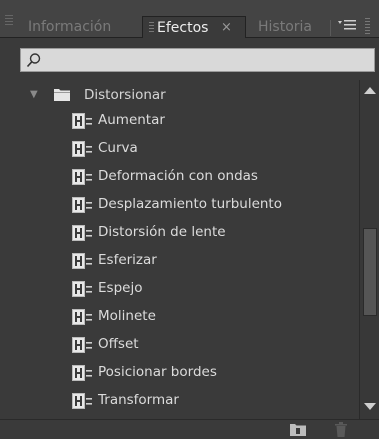 This screenshot has width=379, height=439. Describe the element at coordinates (370, 272) in the screenshot. I see `scrollbar-thumb` at that location.